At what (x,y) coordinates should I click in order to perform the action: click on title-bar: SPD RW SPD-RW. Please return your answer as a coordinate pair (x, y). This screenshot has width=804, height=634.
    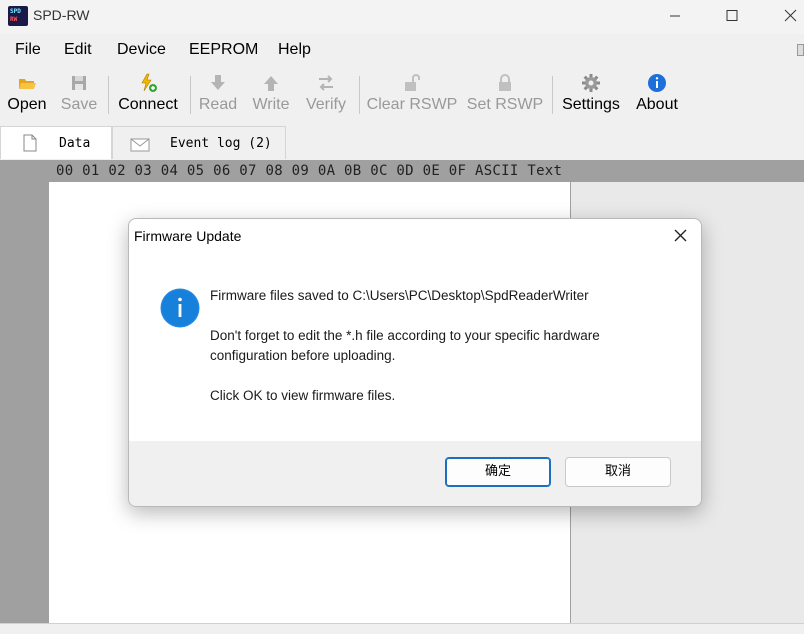
    Looking at the image, I should click on (402, 17).